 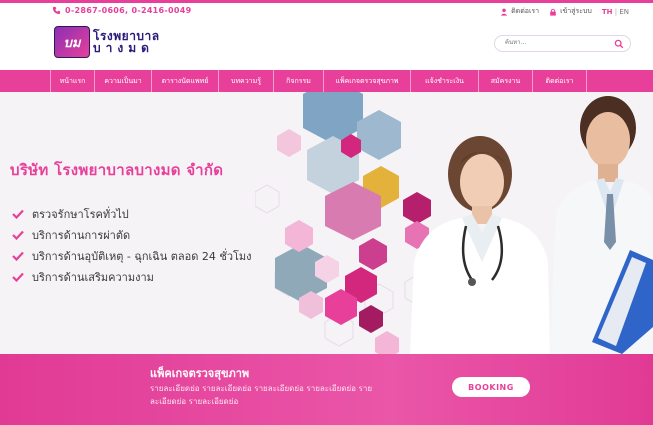 I want to click on logo-mark: บม, so click(x=72, y=42).